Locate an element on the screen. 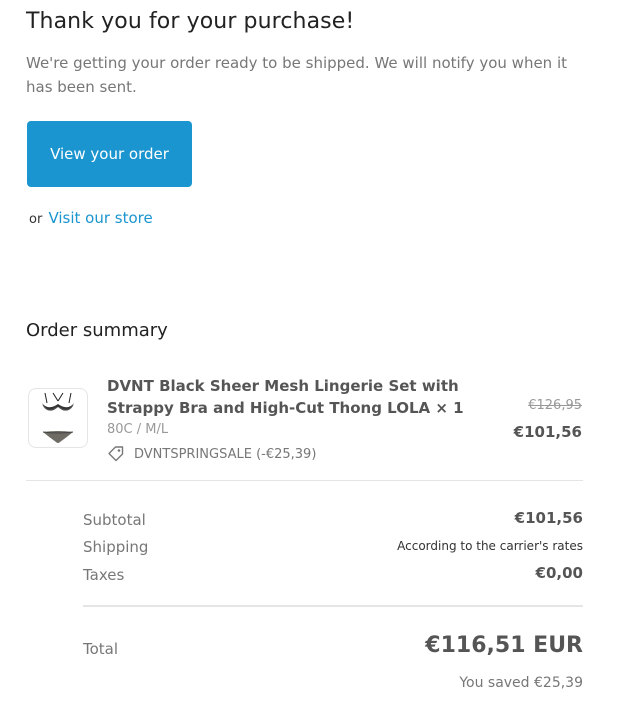  discount-code: DVNTSPRINGSALE (-€25,39) is located at coordinates (211, 454).